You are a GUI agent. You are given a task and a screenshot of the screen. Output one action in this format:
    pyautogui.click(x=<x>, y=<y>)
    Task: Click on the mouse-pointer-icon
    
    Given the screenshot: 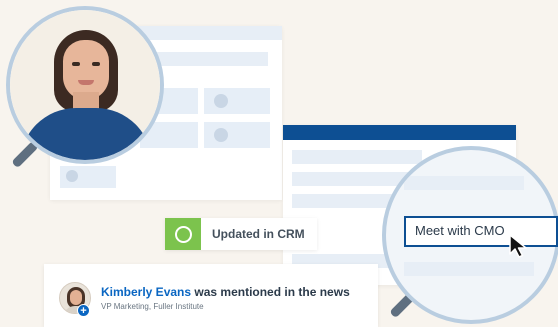 What is the action you would take?
    pyautogui.click(x=518, y=246)
    